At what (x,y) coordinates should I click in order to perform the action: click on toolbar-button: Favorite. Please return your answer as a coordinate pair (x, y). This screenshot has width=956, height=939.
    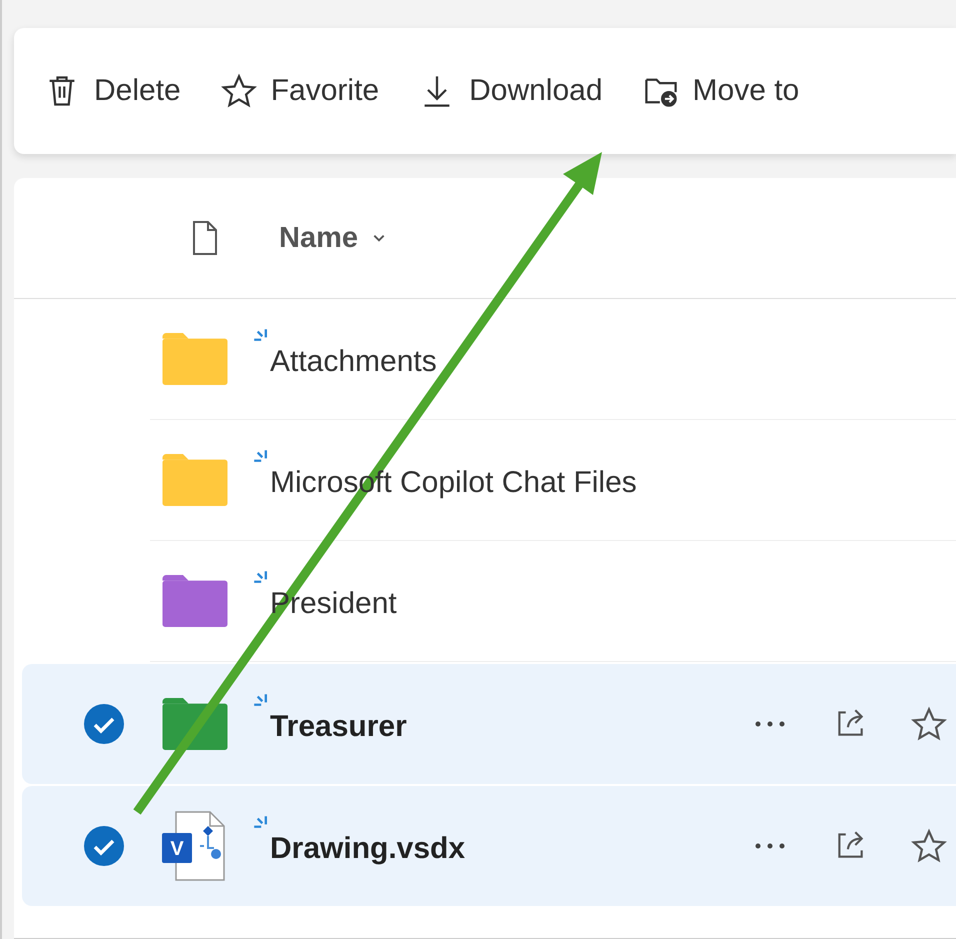
    Looking at the image, I should click on (300, 91).